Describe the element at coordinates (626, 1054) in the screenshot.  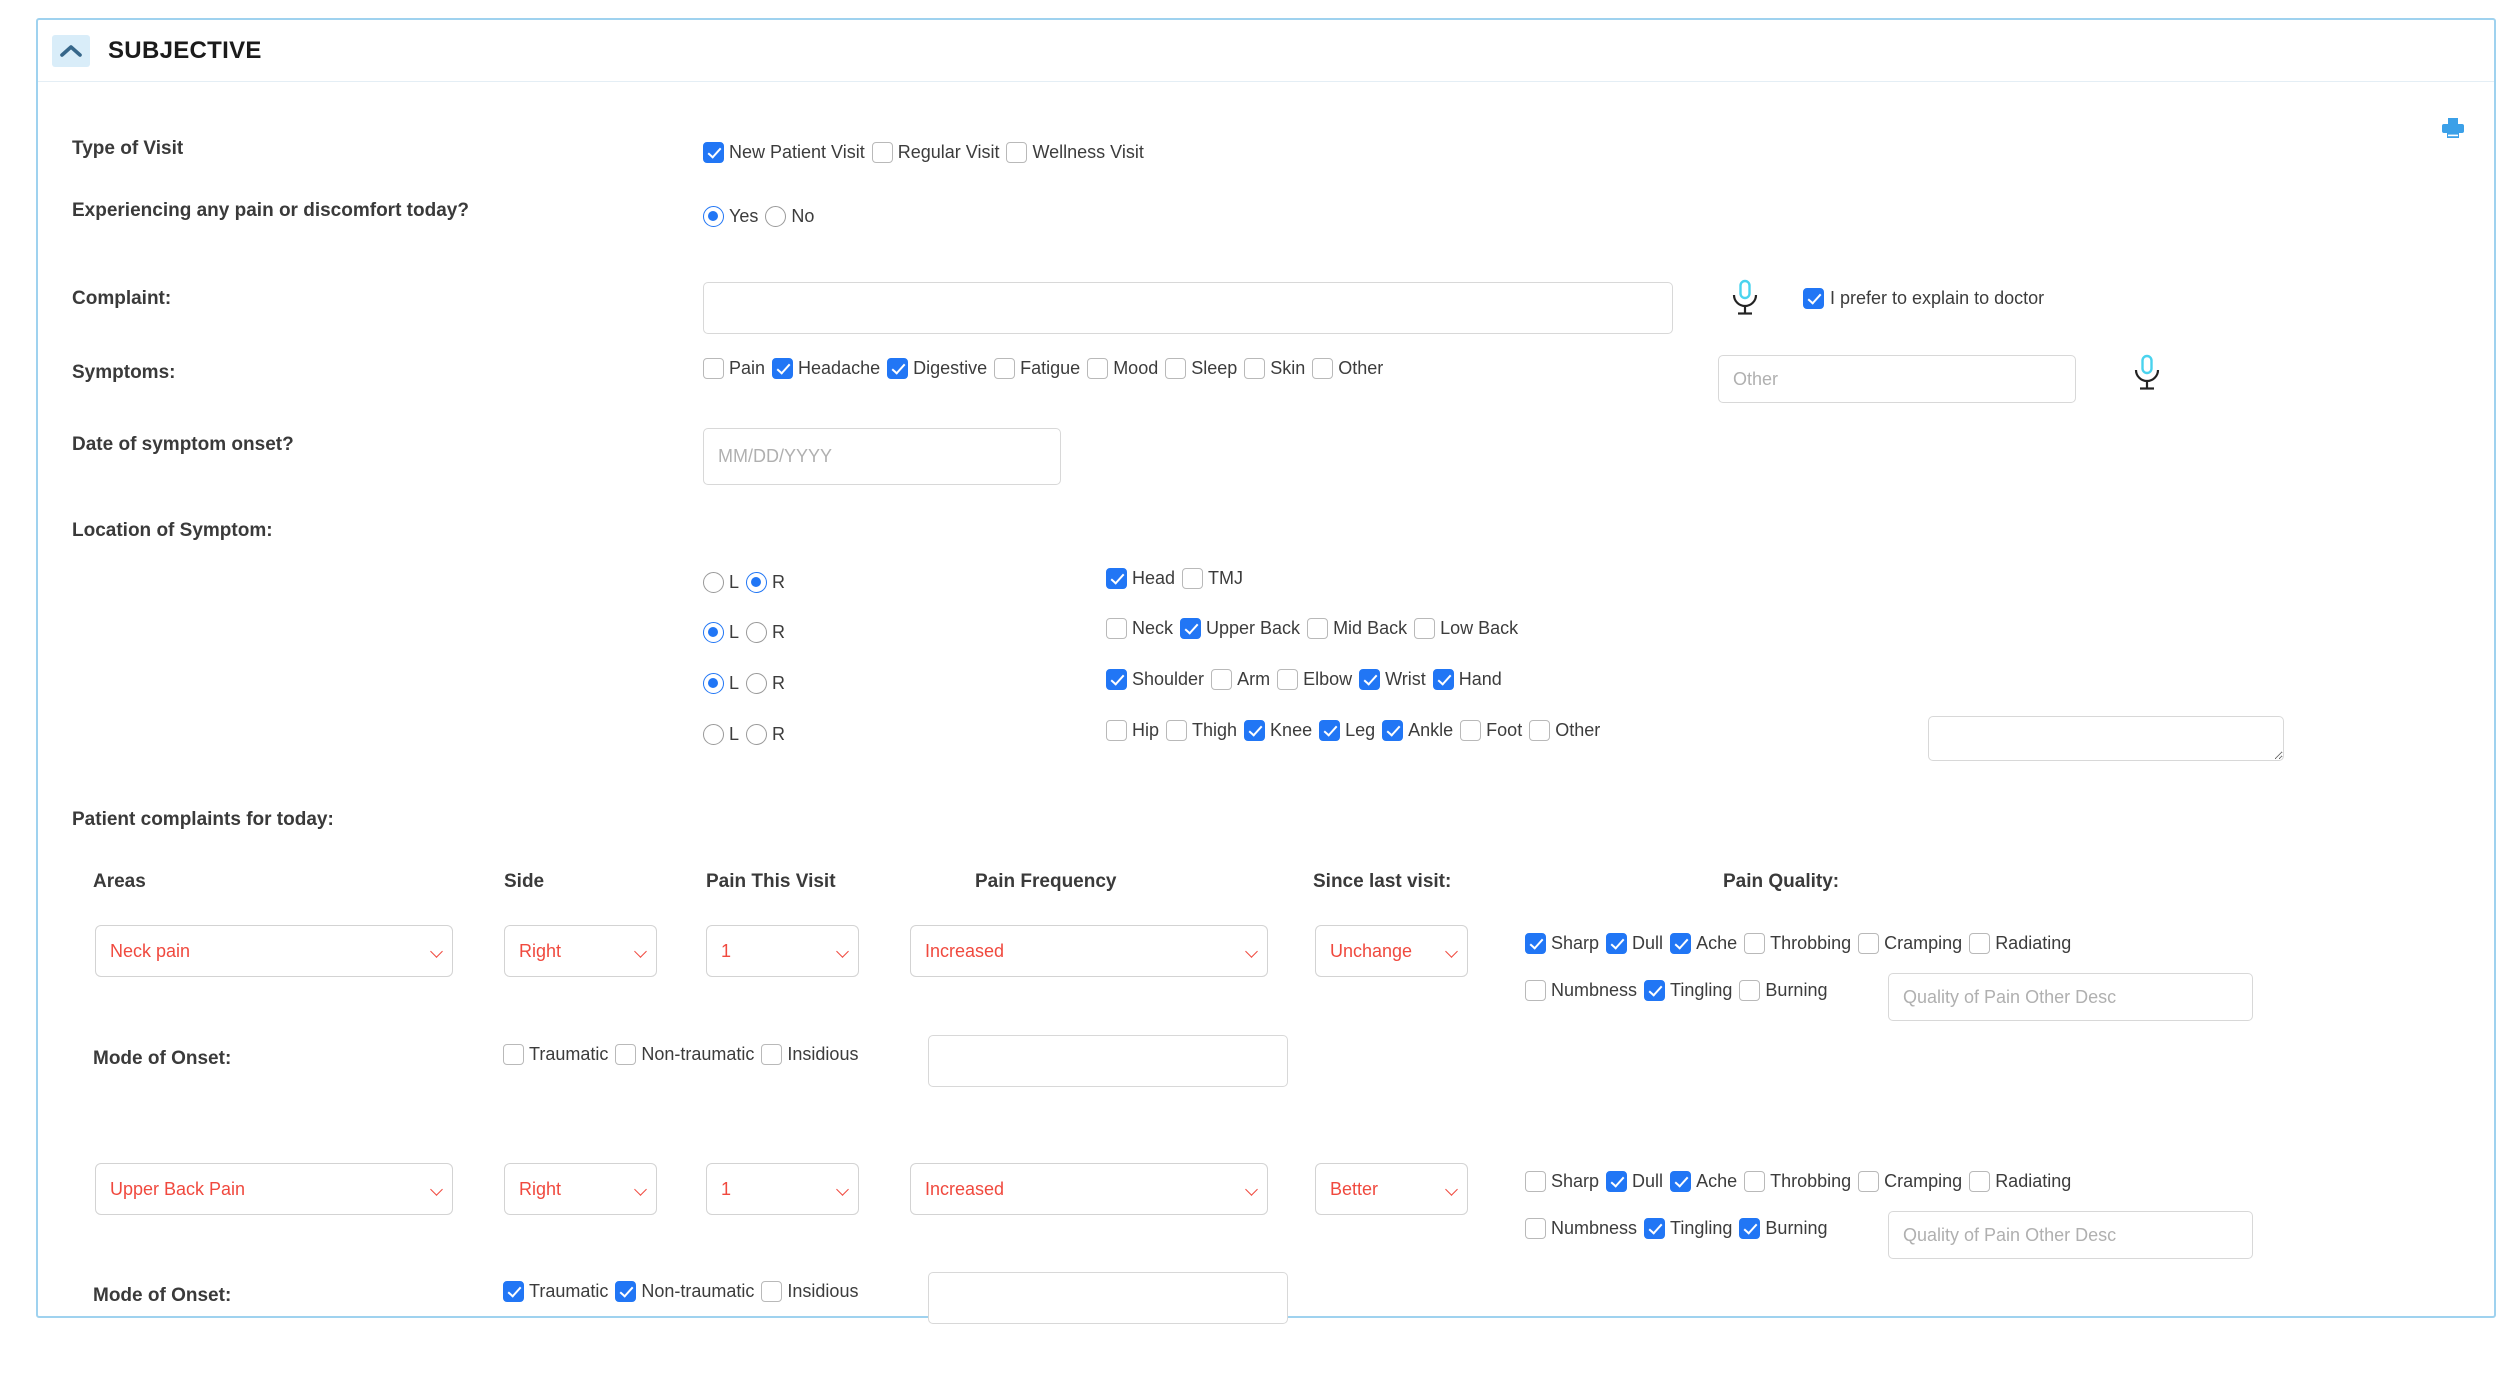
I see `complaint-0-onset-non-traumatic-checkbox` at that location.